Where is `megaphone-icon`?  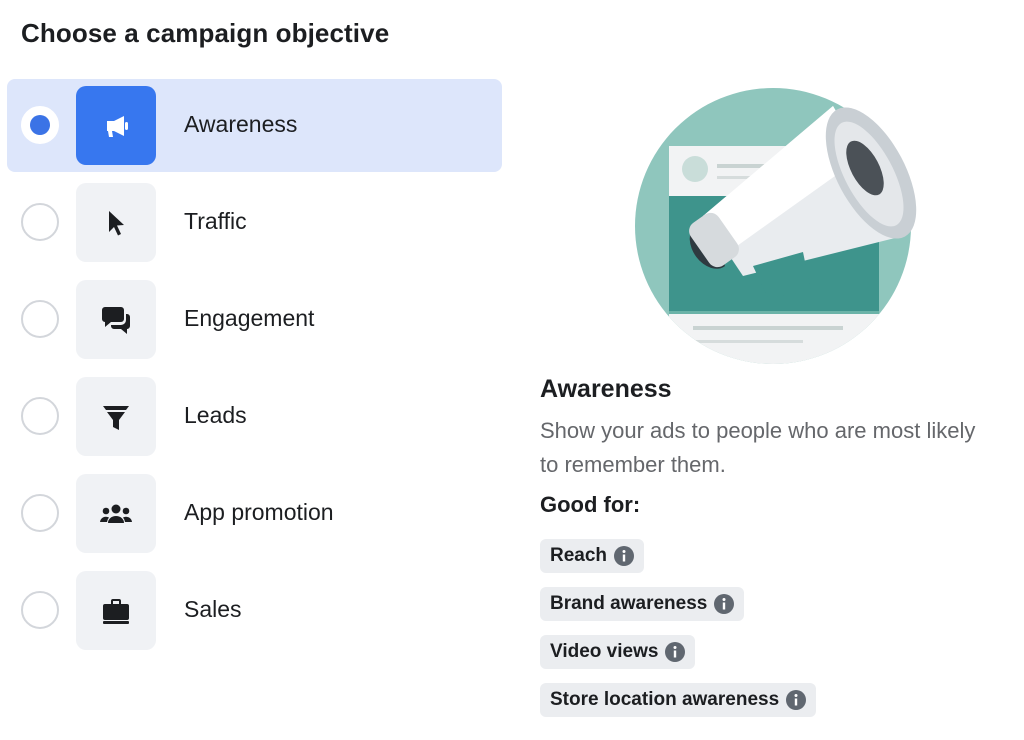 megaphone-icon is located at coordinates (116, 125).